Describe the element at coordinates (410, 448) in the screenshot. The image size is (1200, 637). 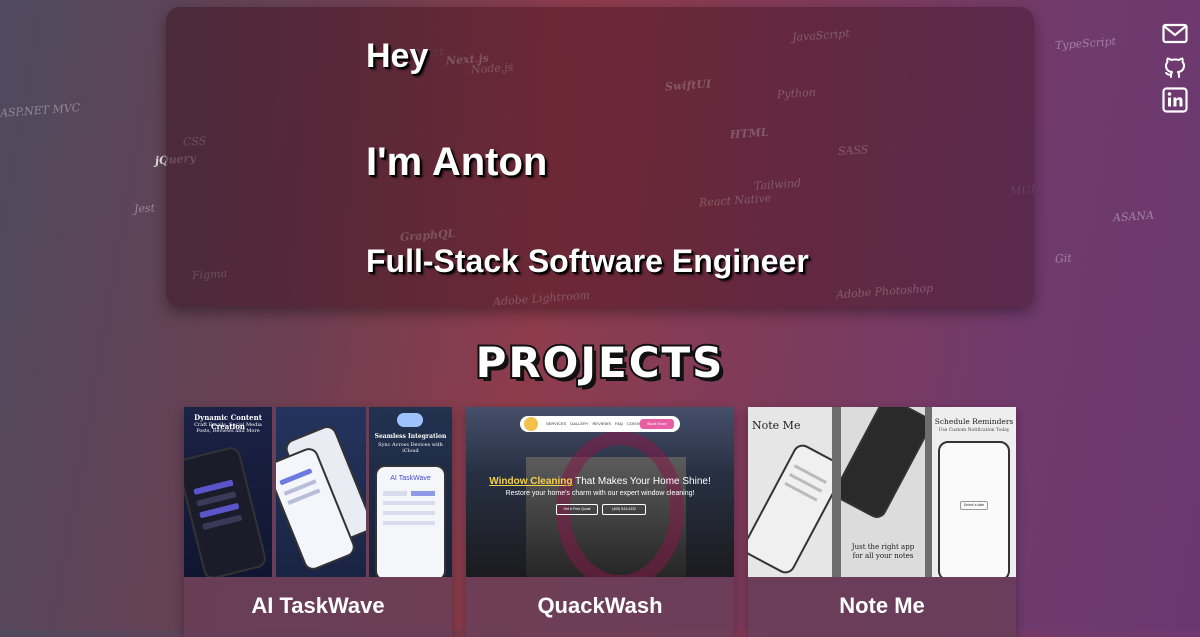
I see `card-subcaption: Sync Across Devices with iCloud` at that location.